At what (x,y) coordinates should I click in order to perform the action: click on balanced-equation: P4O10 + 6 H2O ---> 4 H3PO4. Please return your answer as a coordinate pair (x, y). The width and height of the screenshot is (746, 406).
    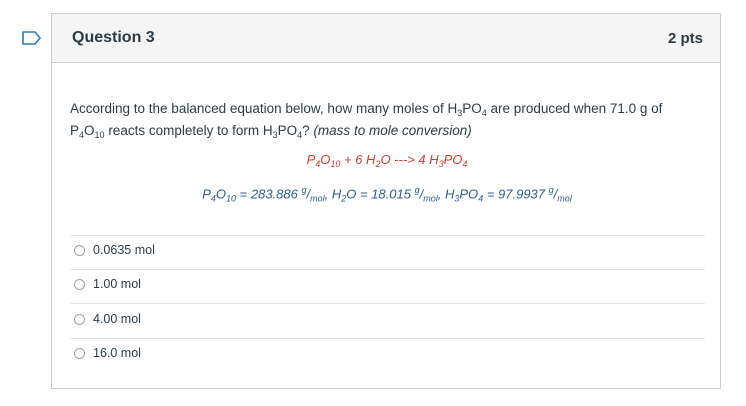
    Looking at the image, I should click on (387, 160).